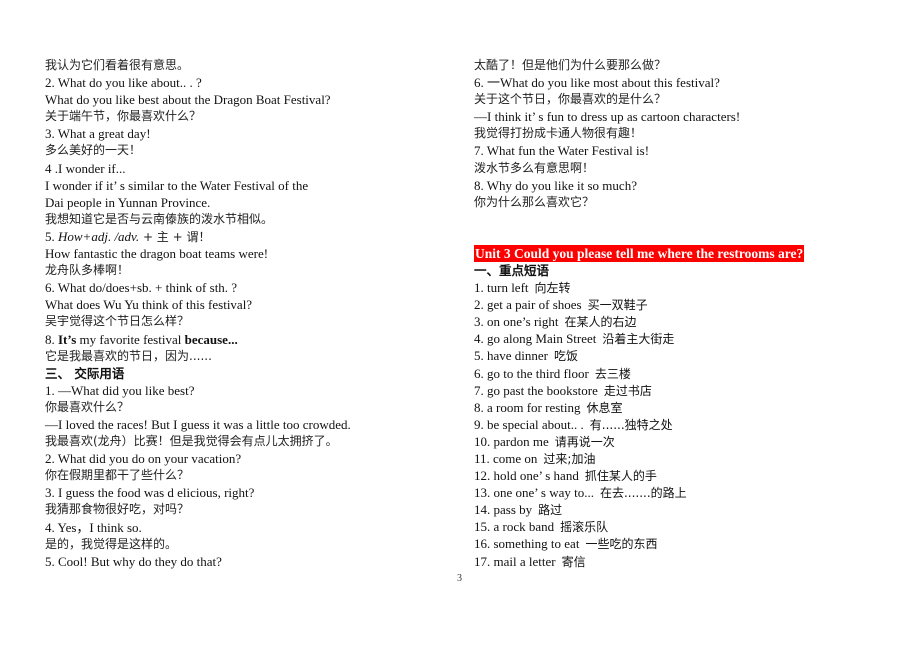 This screenshot has width=920, height=651. I want to click on phrase-item: 9. be special about.. . 有......独特之处, so click(674, 424).